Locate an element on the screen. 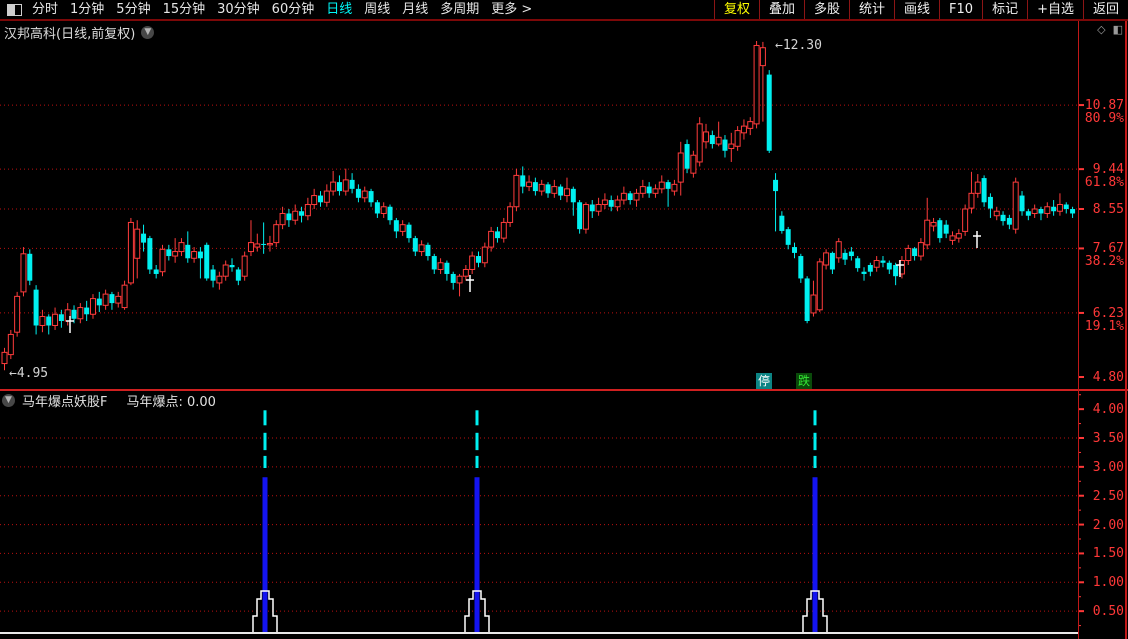  toolbar-button-7: +自选 is located at coordinates (1055, 9).